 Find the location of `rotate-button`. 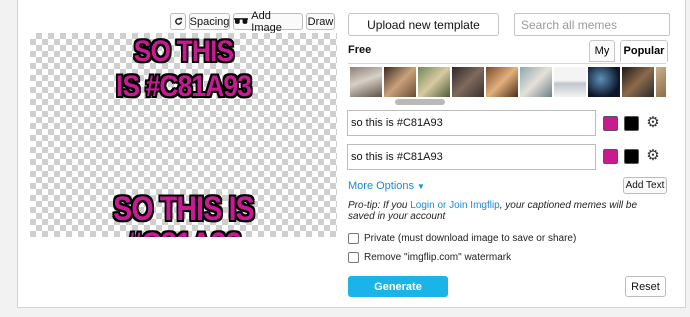

rotate-button is located at coordinates (178, 21).